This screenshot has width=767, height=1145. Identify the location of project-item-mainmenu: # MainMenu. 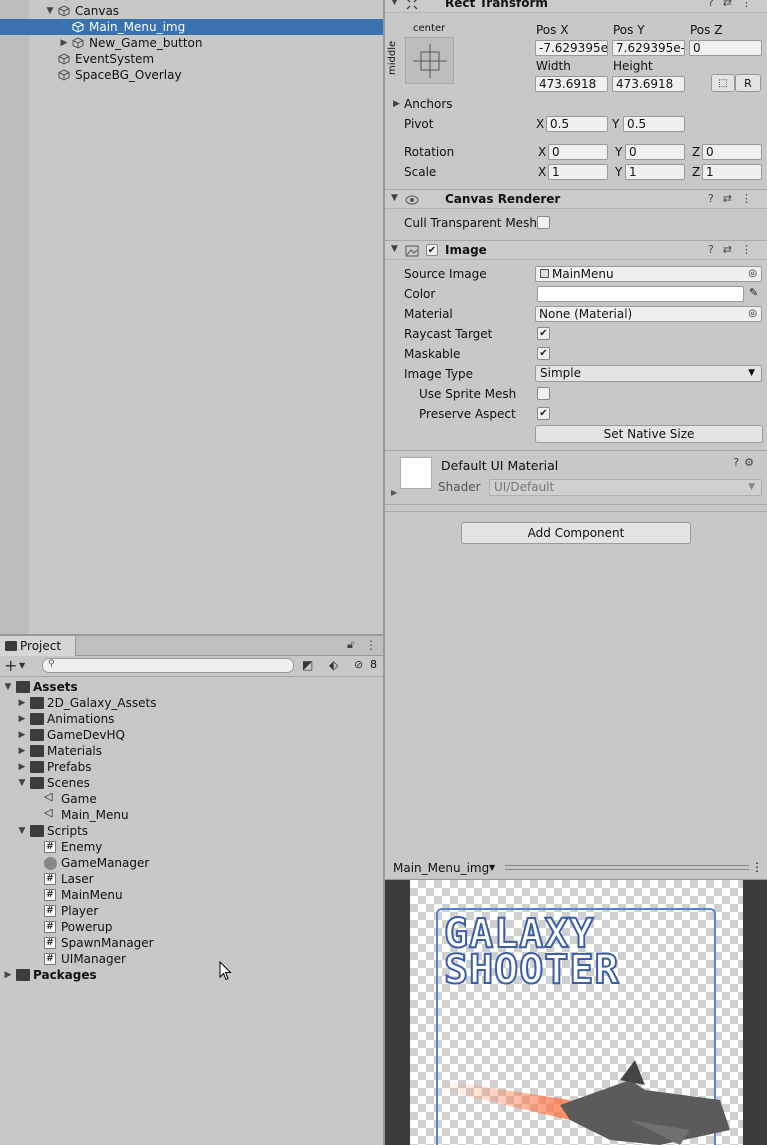
(191, 895).